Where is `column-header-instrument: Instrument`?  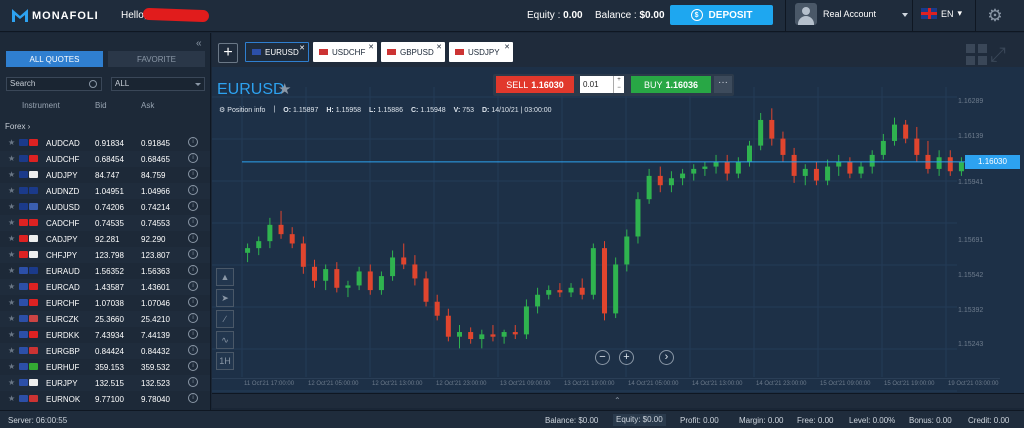
column-header-instrument: Instrument is located at coordinates (41, 105).